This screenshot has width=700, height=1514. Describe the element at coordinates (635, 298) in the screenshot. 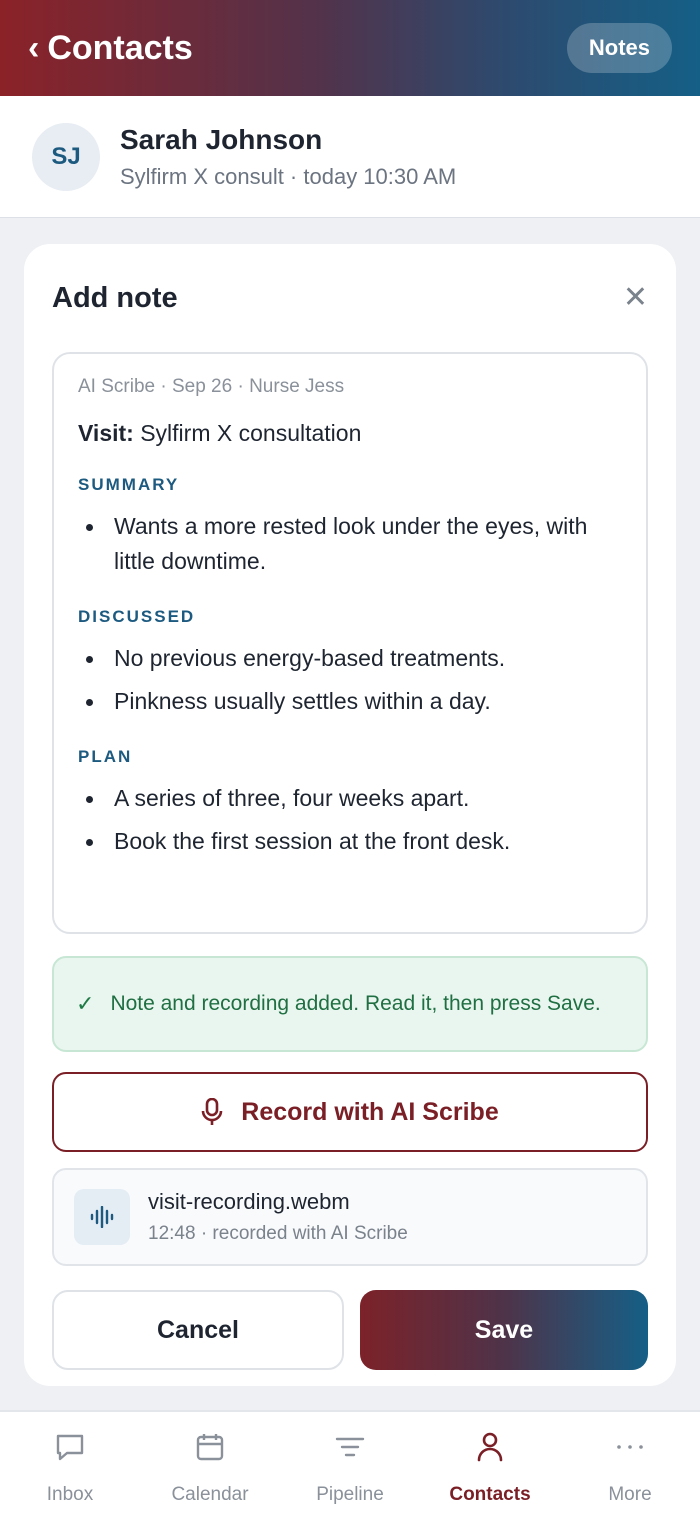

I see `close-icon: ✕` at that location.